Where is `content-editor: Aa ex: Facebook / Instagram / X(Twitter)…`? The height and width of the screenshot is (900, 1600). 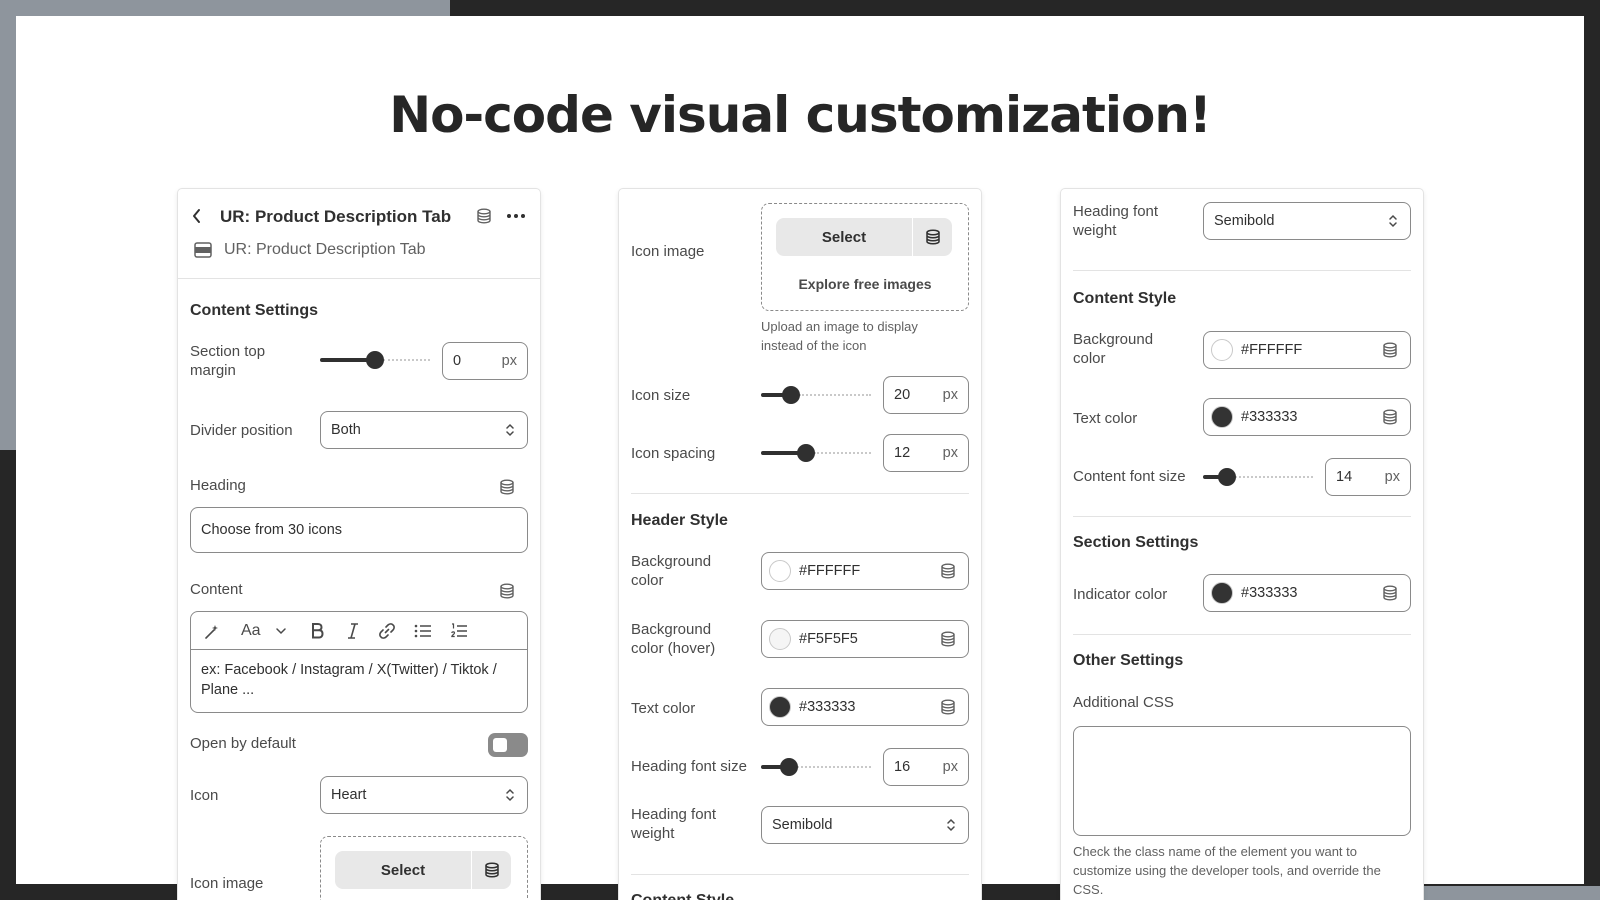
content-editor: Aa ex: Facebook / Instagram / X(Twitter)… is located at coordinates (359, 662).